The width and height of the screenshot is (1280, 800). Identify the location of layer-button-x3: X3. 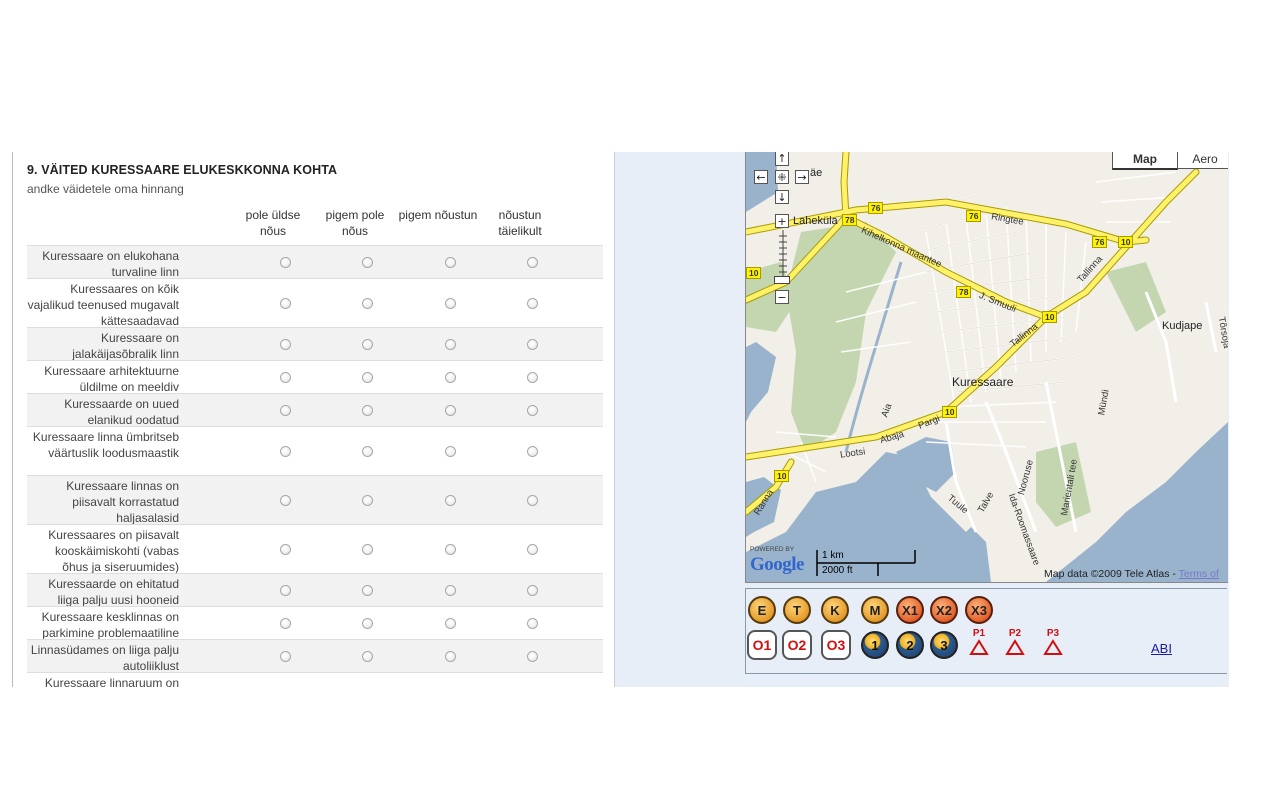
(979, 610).